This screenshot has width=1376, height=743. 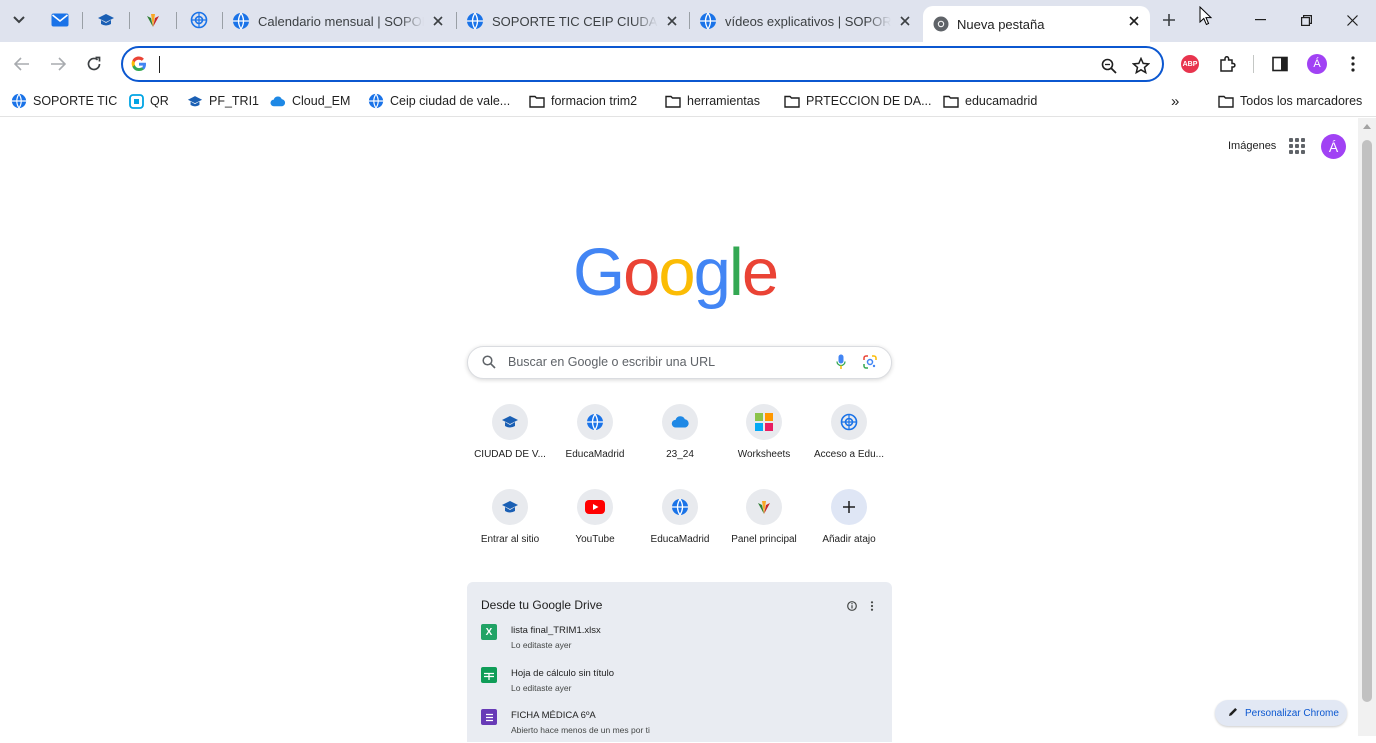 I want to click on shortcut-tile: Panel principal, so click(x=764, y=529).